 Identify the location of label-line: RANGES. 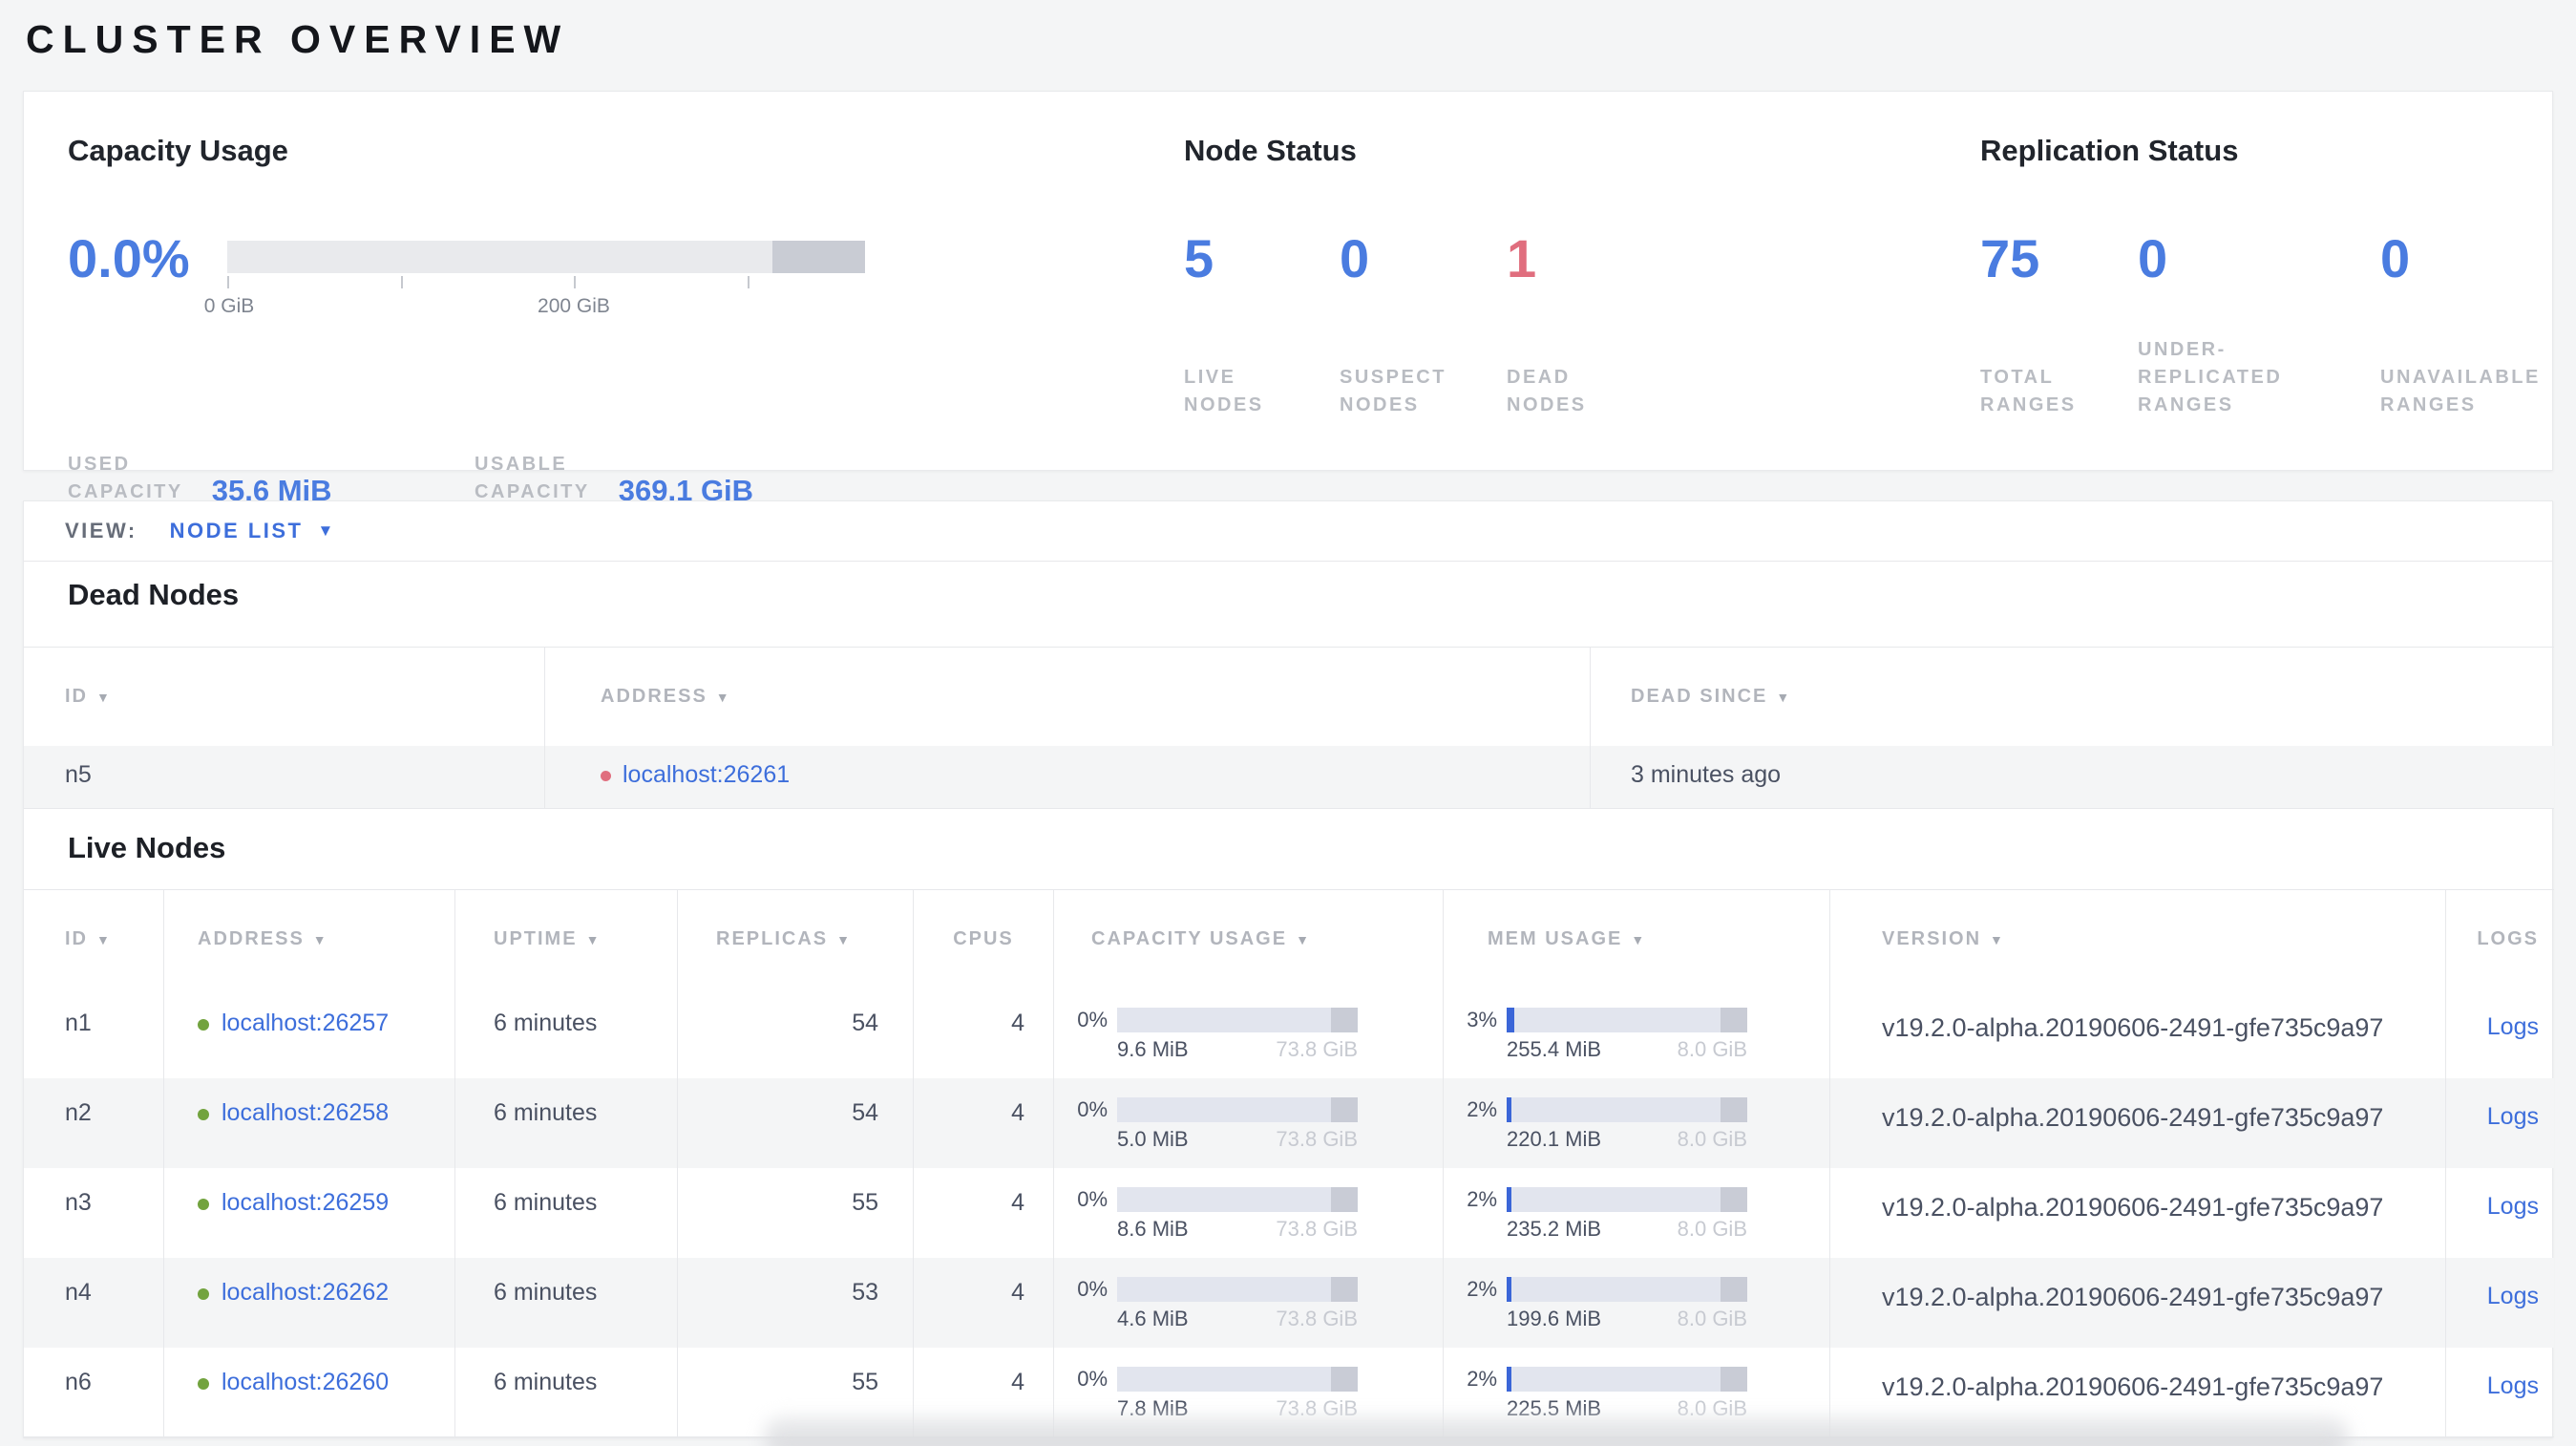
(2028, 404).